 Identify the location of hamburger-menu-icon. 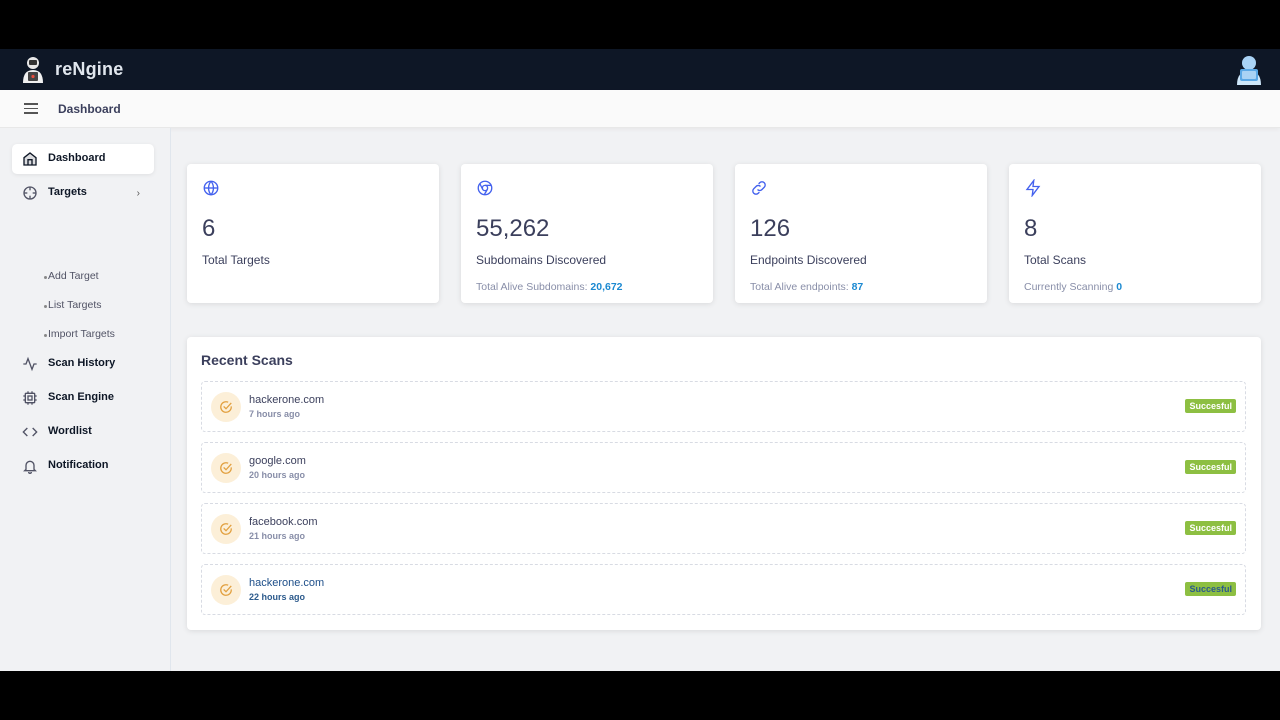
(31, 108).